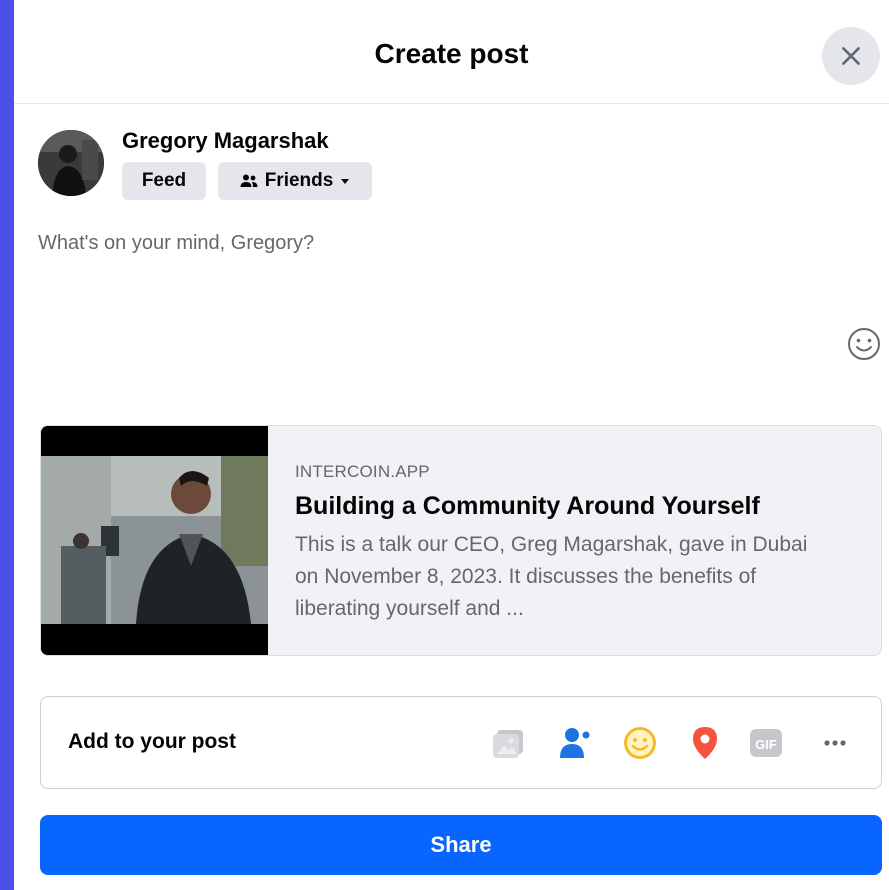  What do you see at coordinates (461, 742) in the screenshot?
I see `add-to-post-bar: Add to your post GIF` at bounding box center [461, 742].